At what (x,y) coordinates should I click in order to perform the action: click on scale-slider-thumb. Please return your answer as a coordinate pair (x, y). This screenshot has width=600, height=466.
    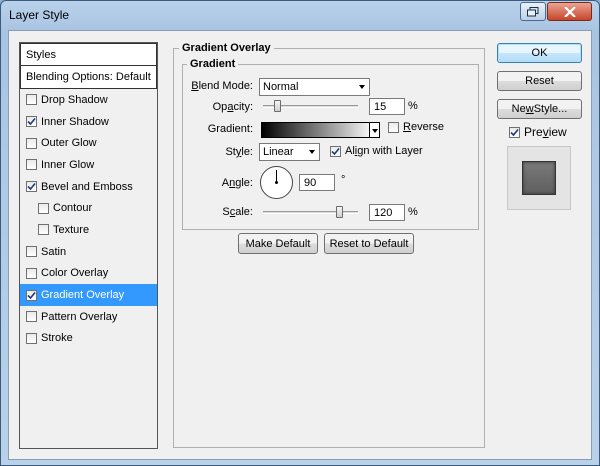
    Looking at the image, I should click on (339, 212).